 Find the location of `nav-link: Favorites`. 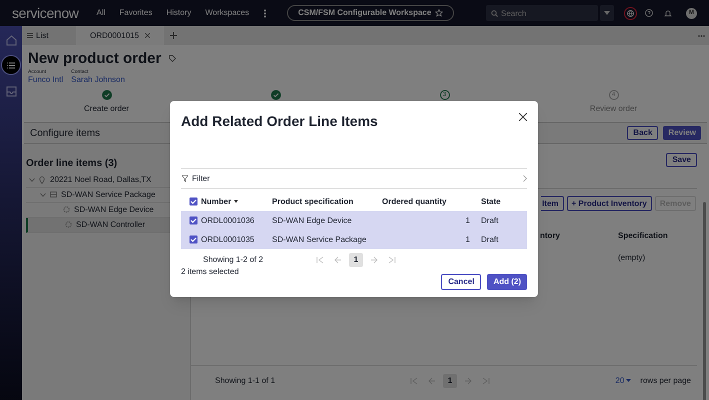

nav-link: Favorites is located at coordinates (135, 13).